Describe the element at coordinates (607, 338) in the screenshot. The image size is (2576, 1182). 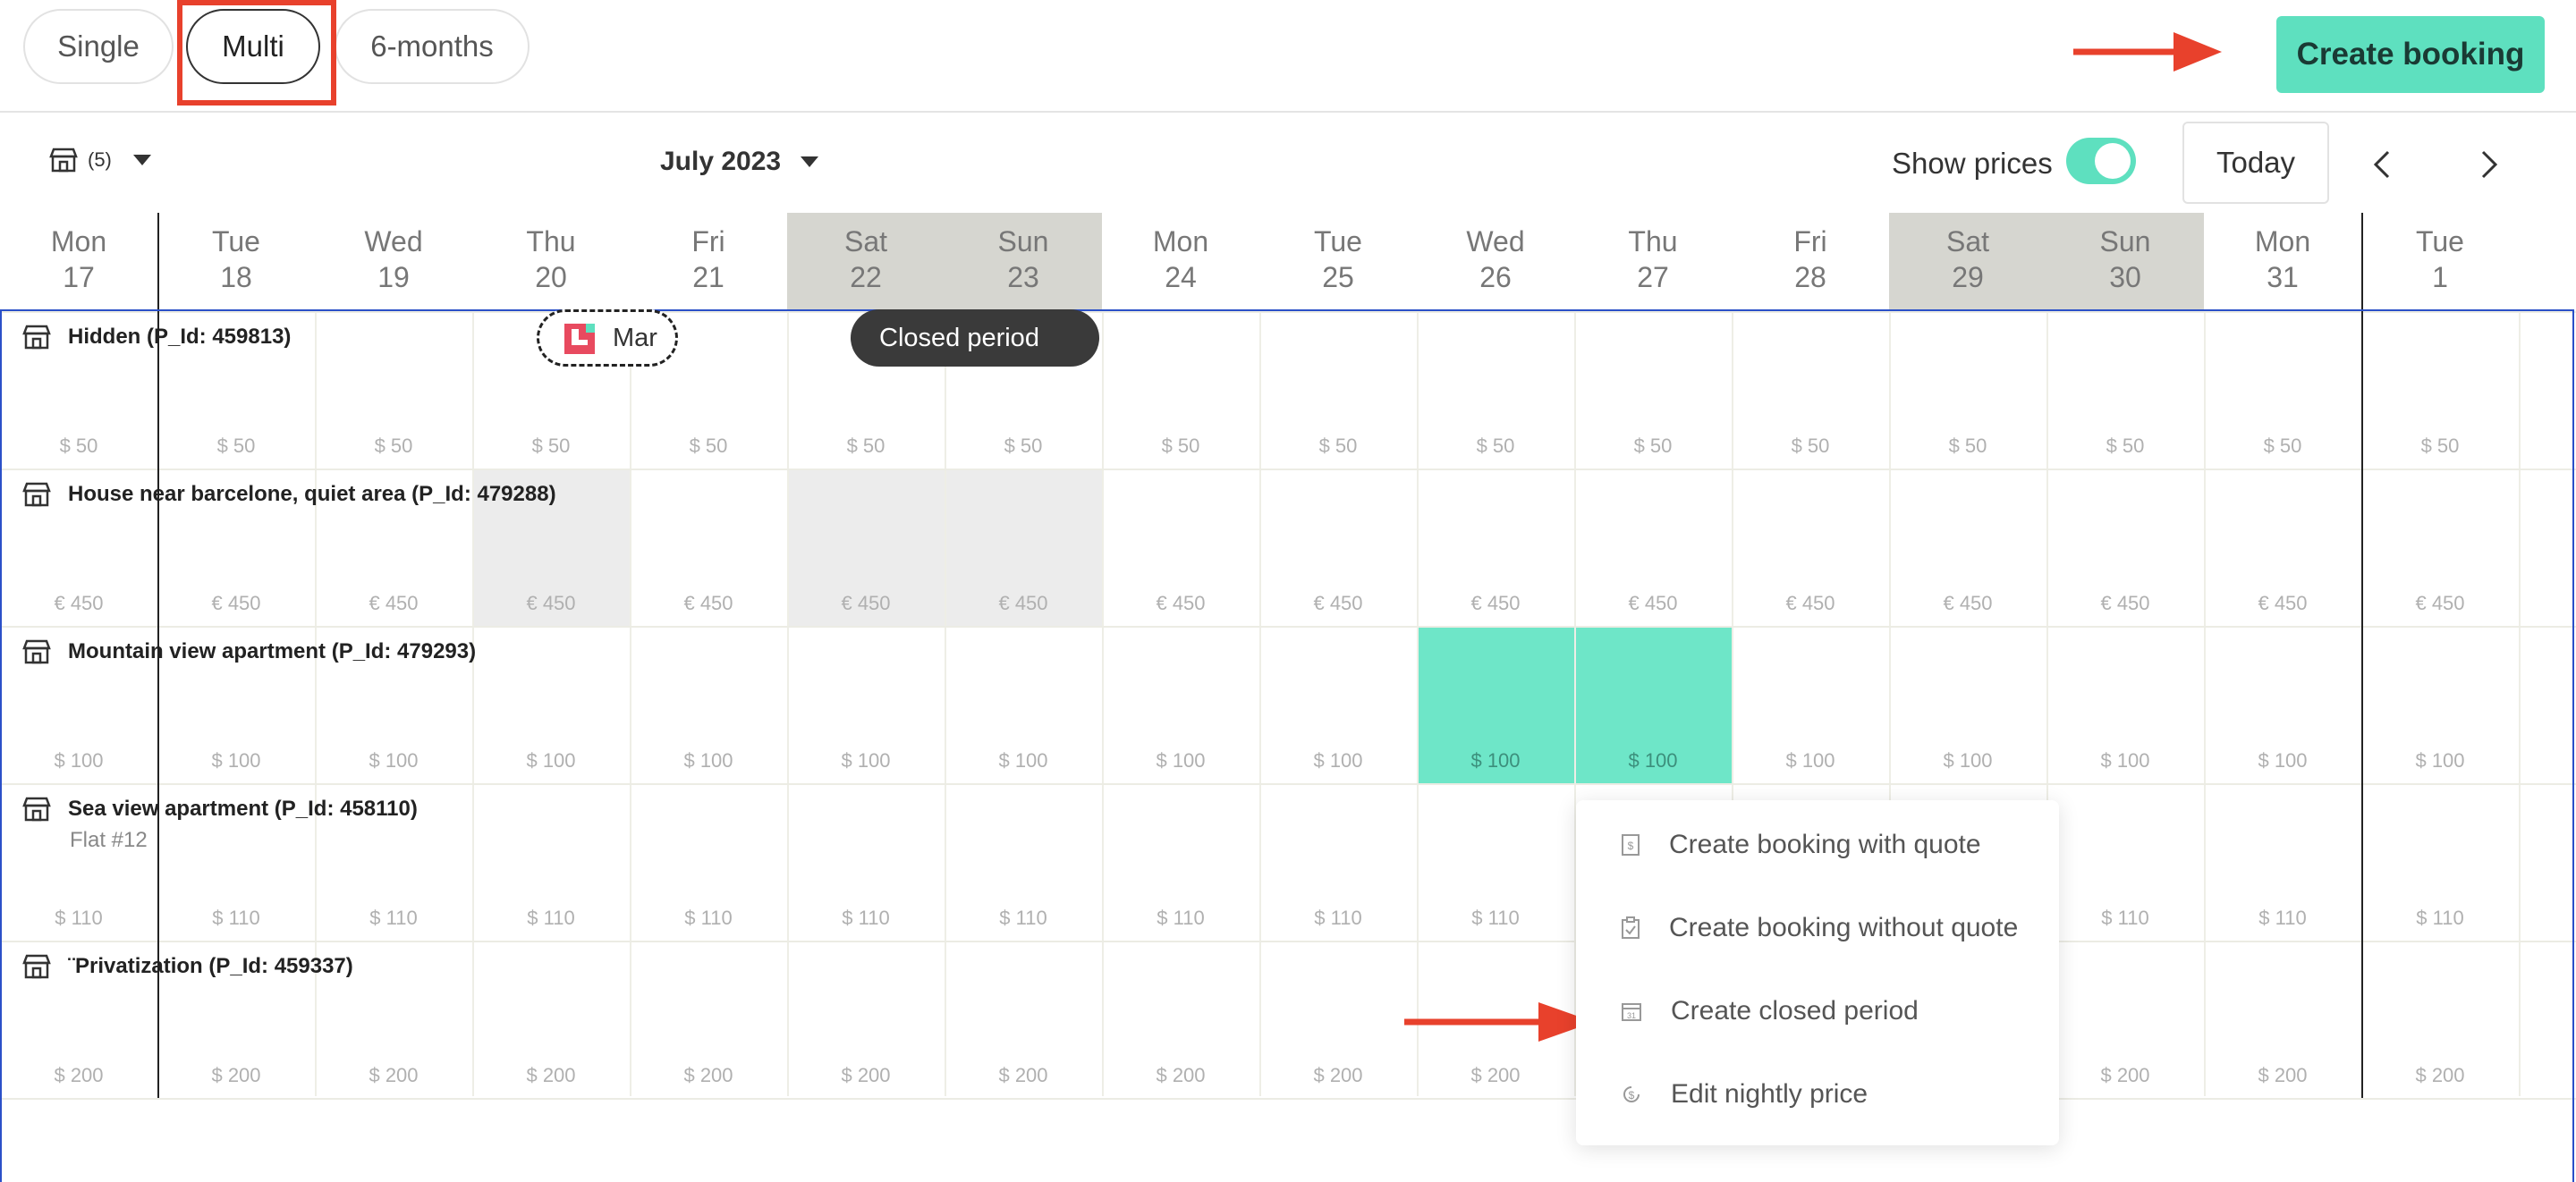
I see `booking-pill: Mar` at that location.